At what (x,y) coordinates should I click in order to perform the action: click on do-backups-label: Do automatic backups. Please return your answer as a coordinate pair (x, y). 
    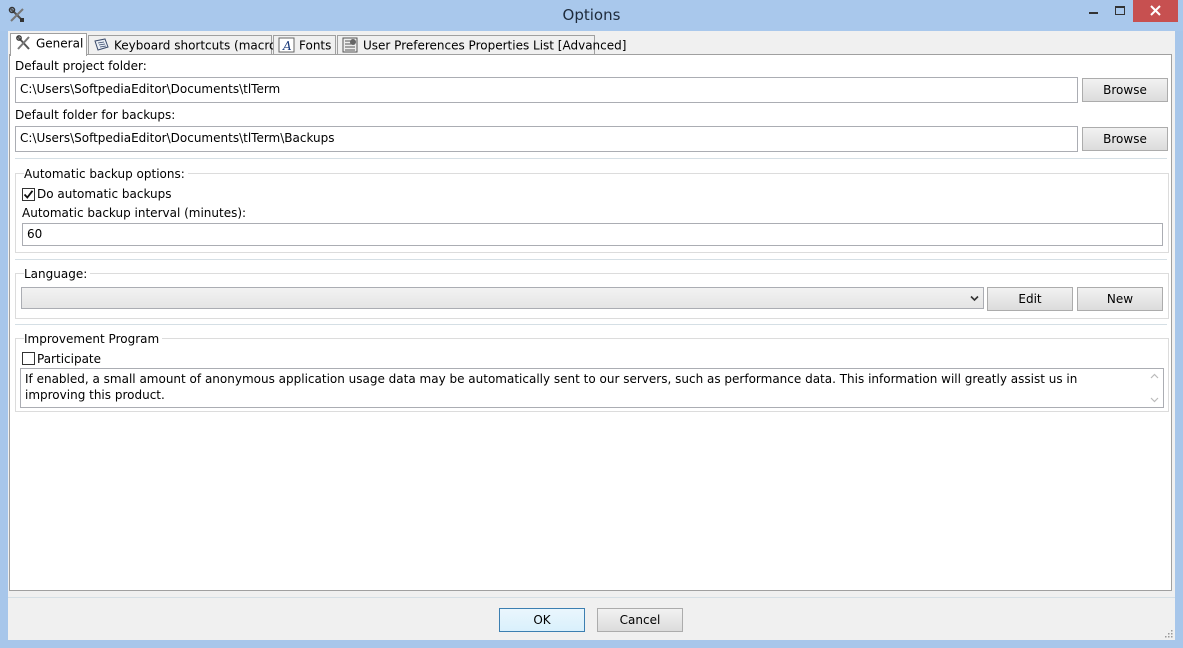
    Looking at the image, I should click on (104, 194).